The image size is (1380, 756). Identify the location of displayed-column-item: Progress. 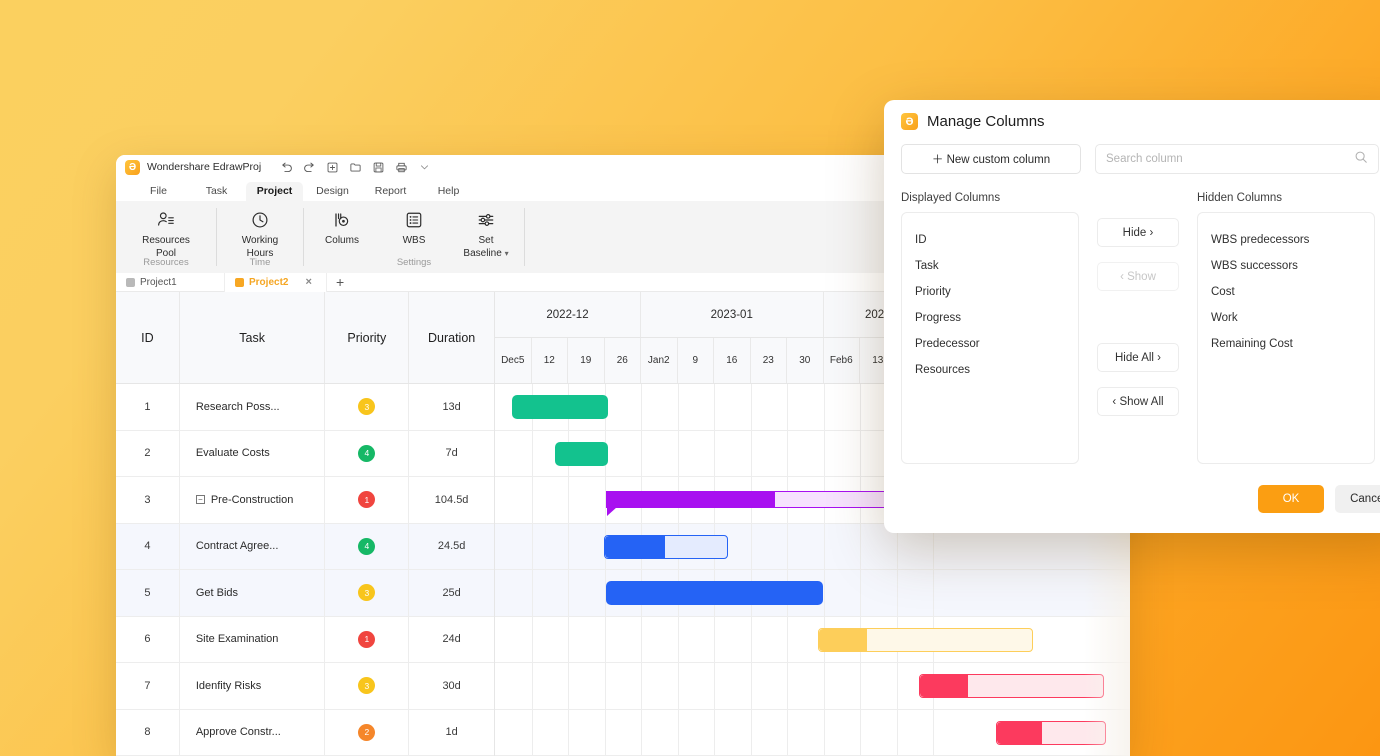
(990, 318).